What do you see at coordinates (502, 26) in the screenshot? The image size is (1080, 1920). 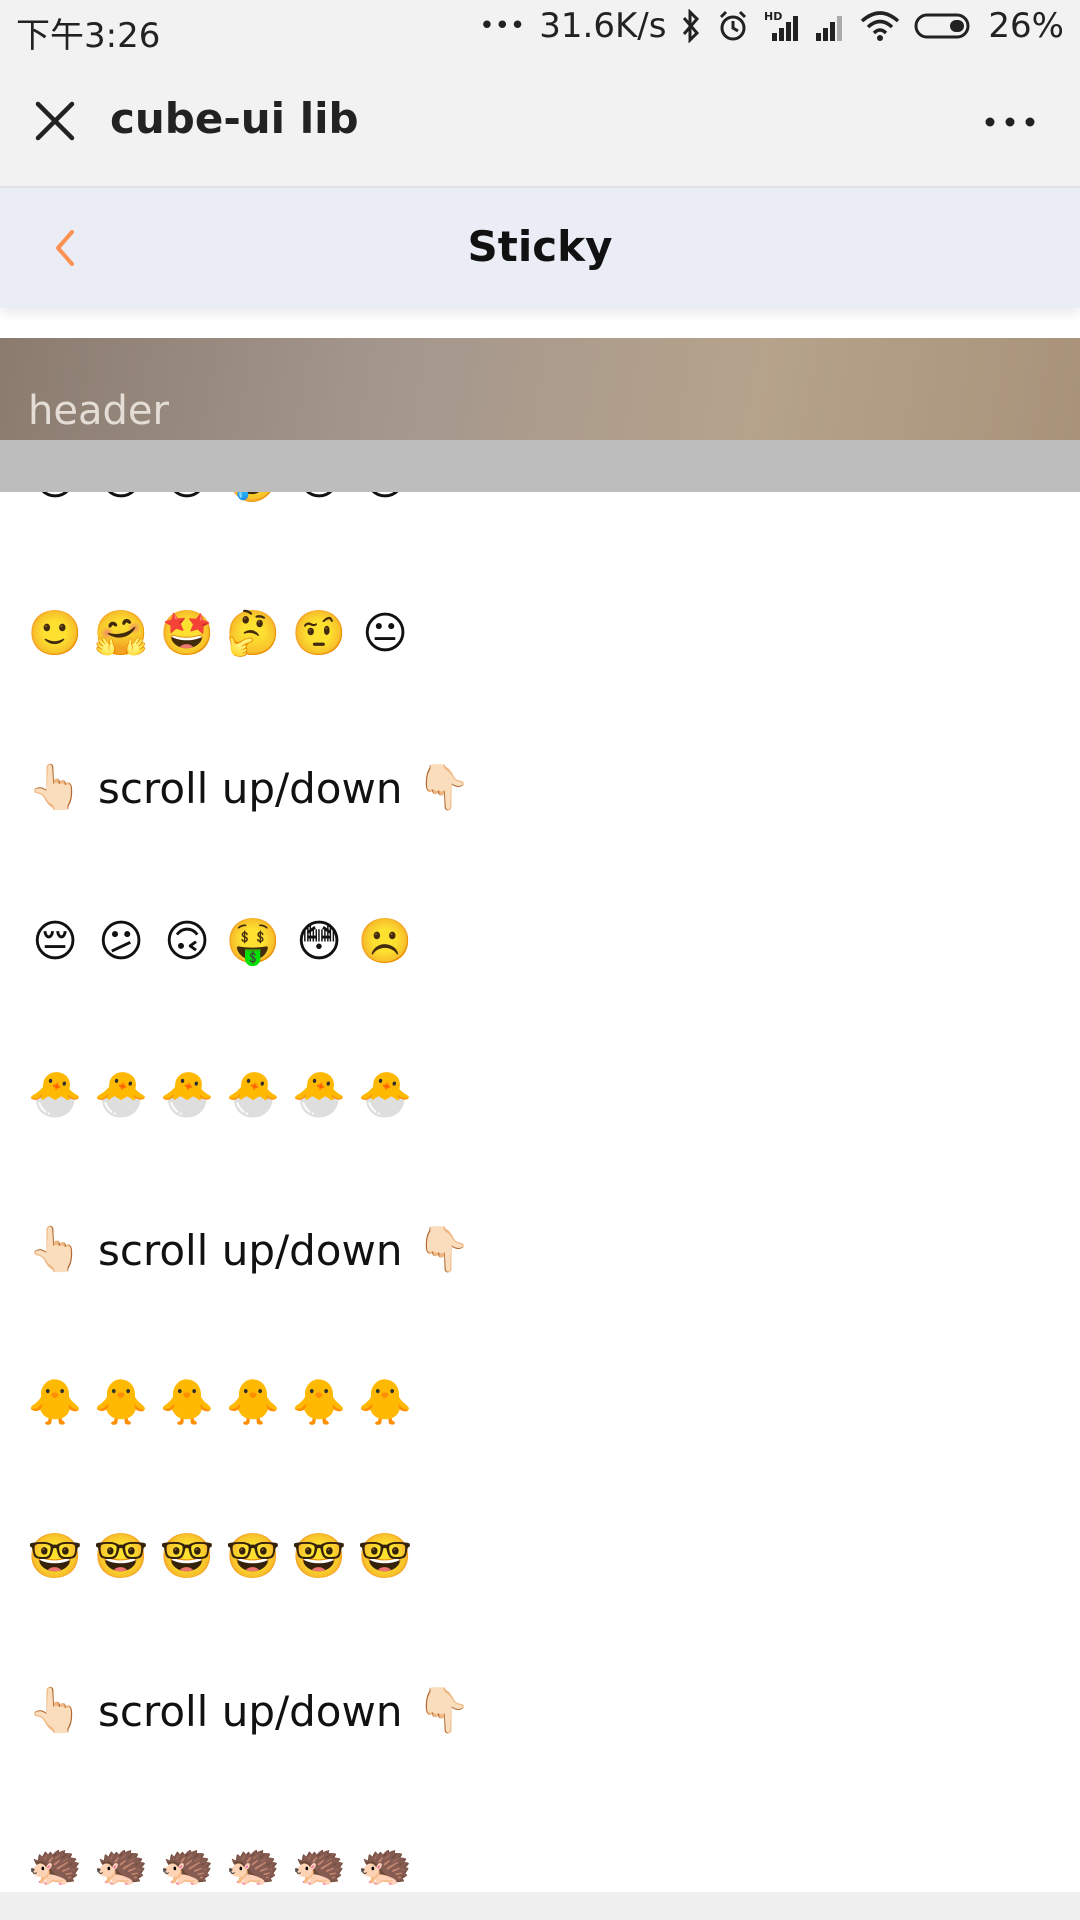 I see `status-dots: •••` at bounding box center [502, 26].